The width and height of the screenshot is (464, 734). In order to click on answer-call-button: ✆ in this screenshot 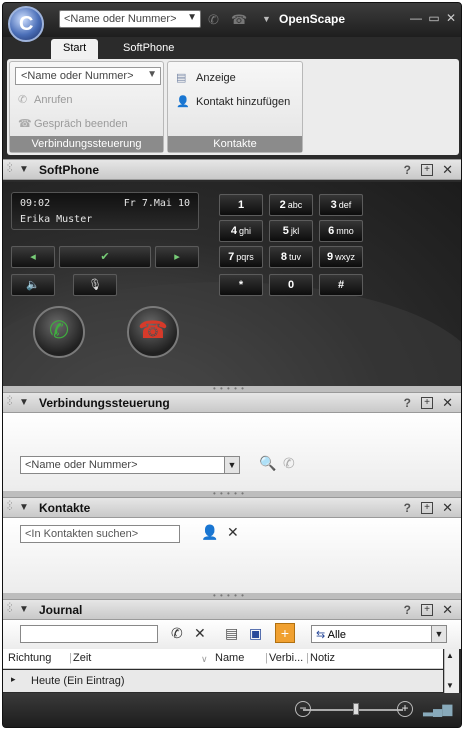, I will do `click(59, 332)`.